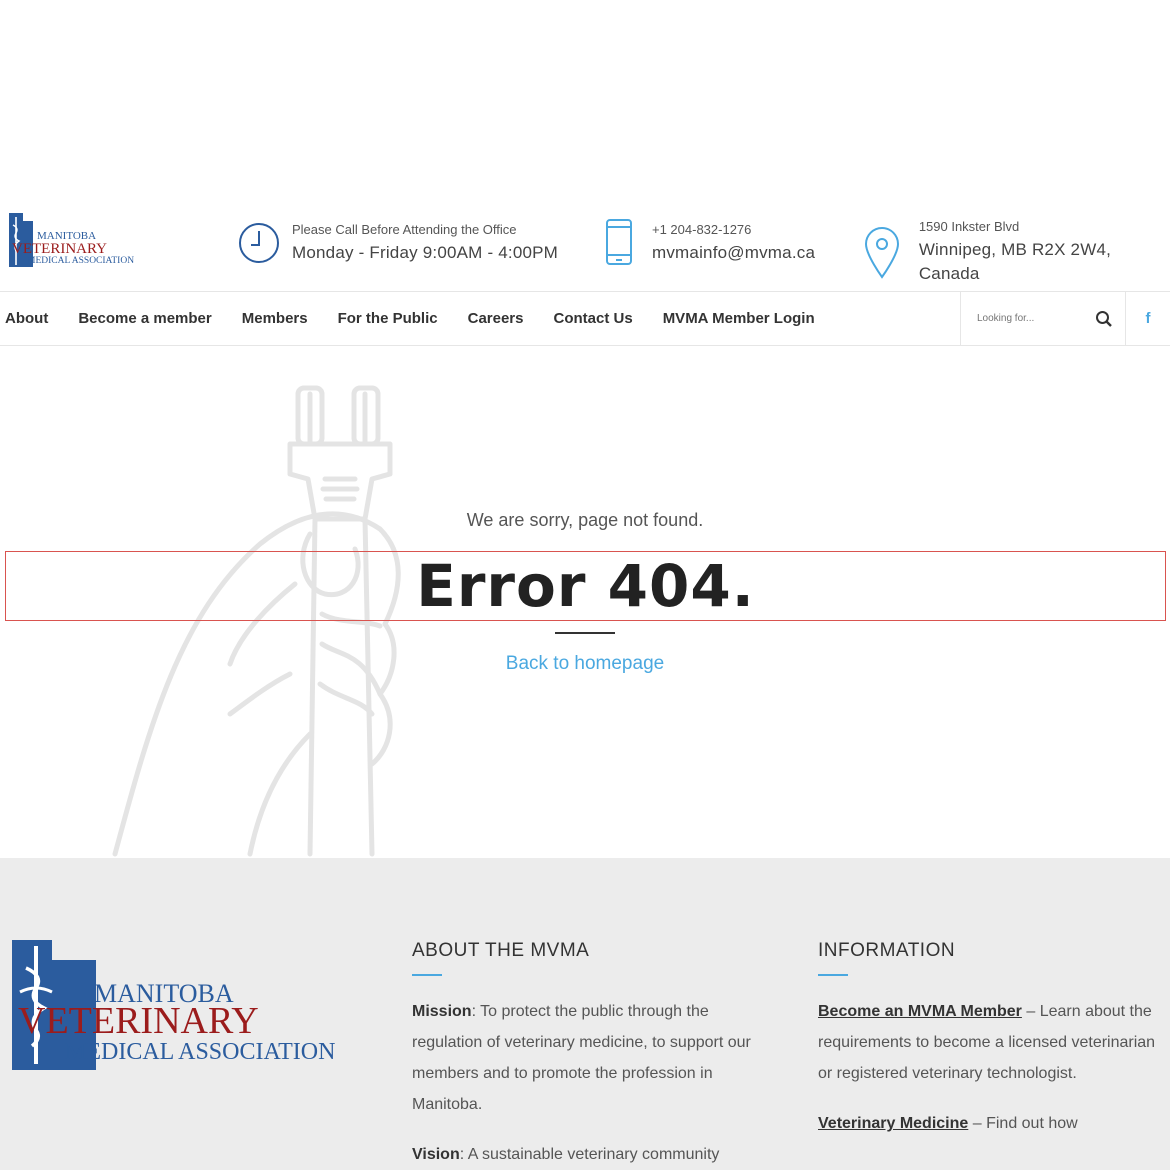 This screenshot has height=1170, width=1170. I want to click on logo-line-2: VETERINARY, so click(59, 249).